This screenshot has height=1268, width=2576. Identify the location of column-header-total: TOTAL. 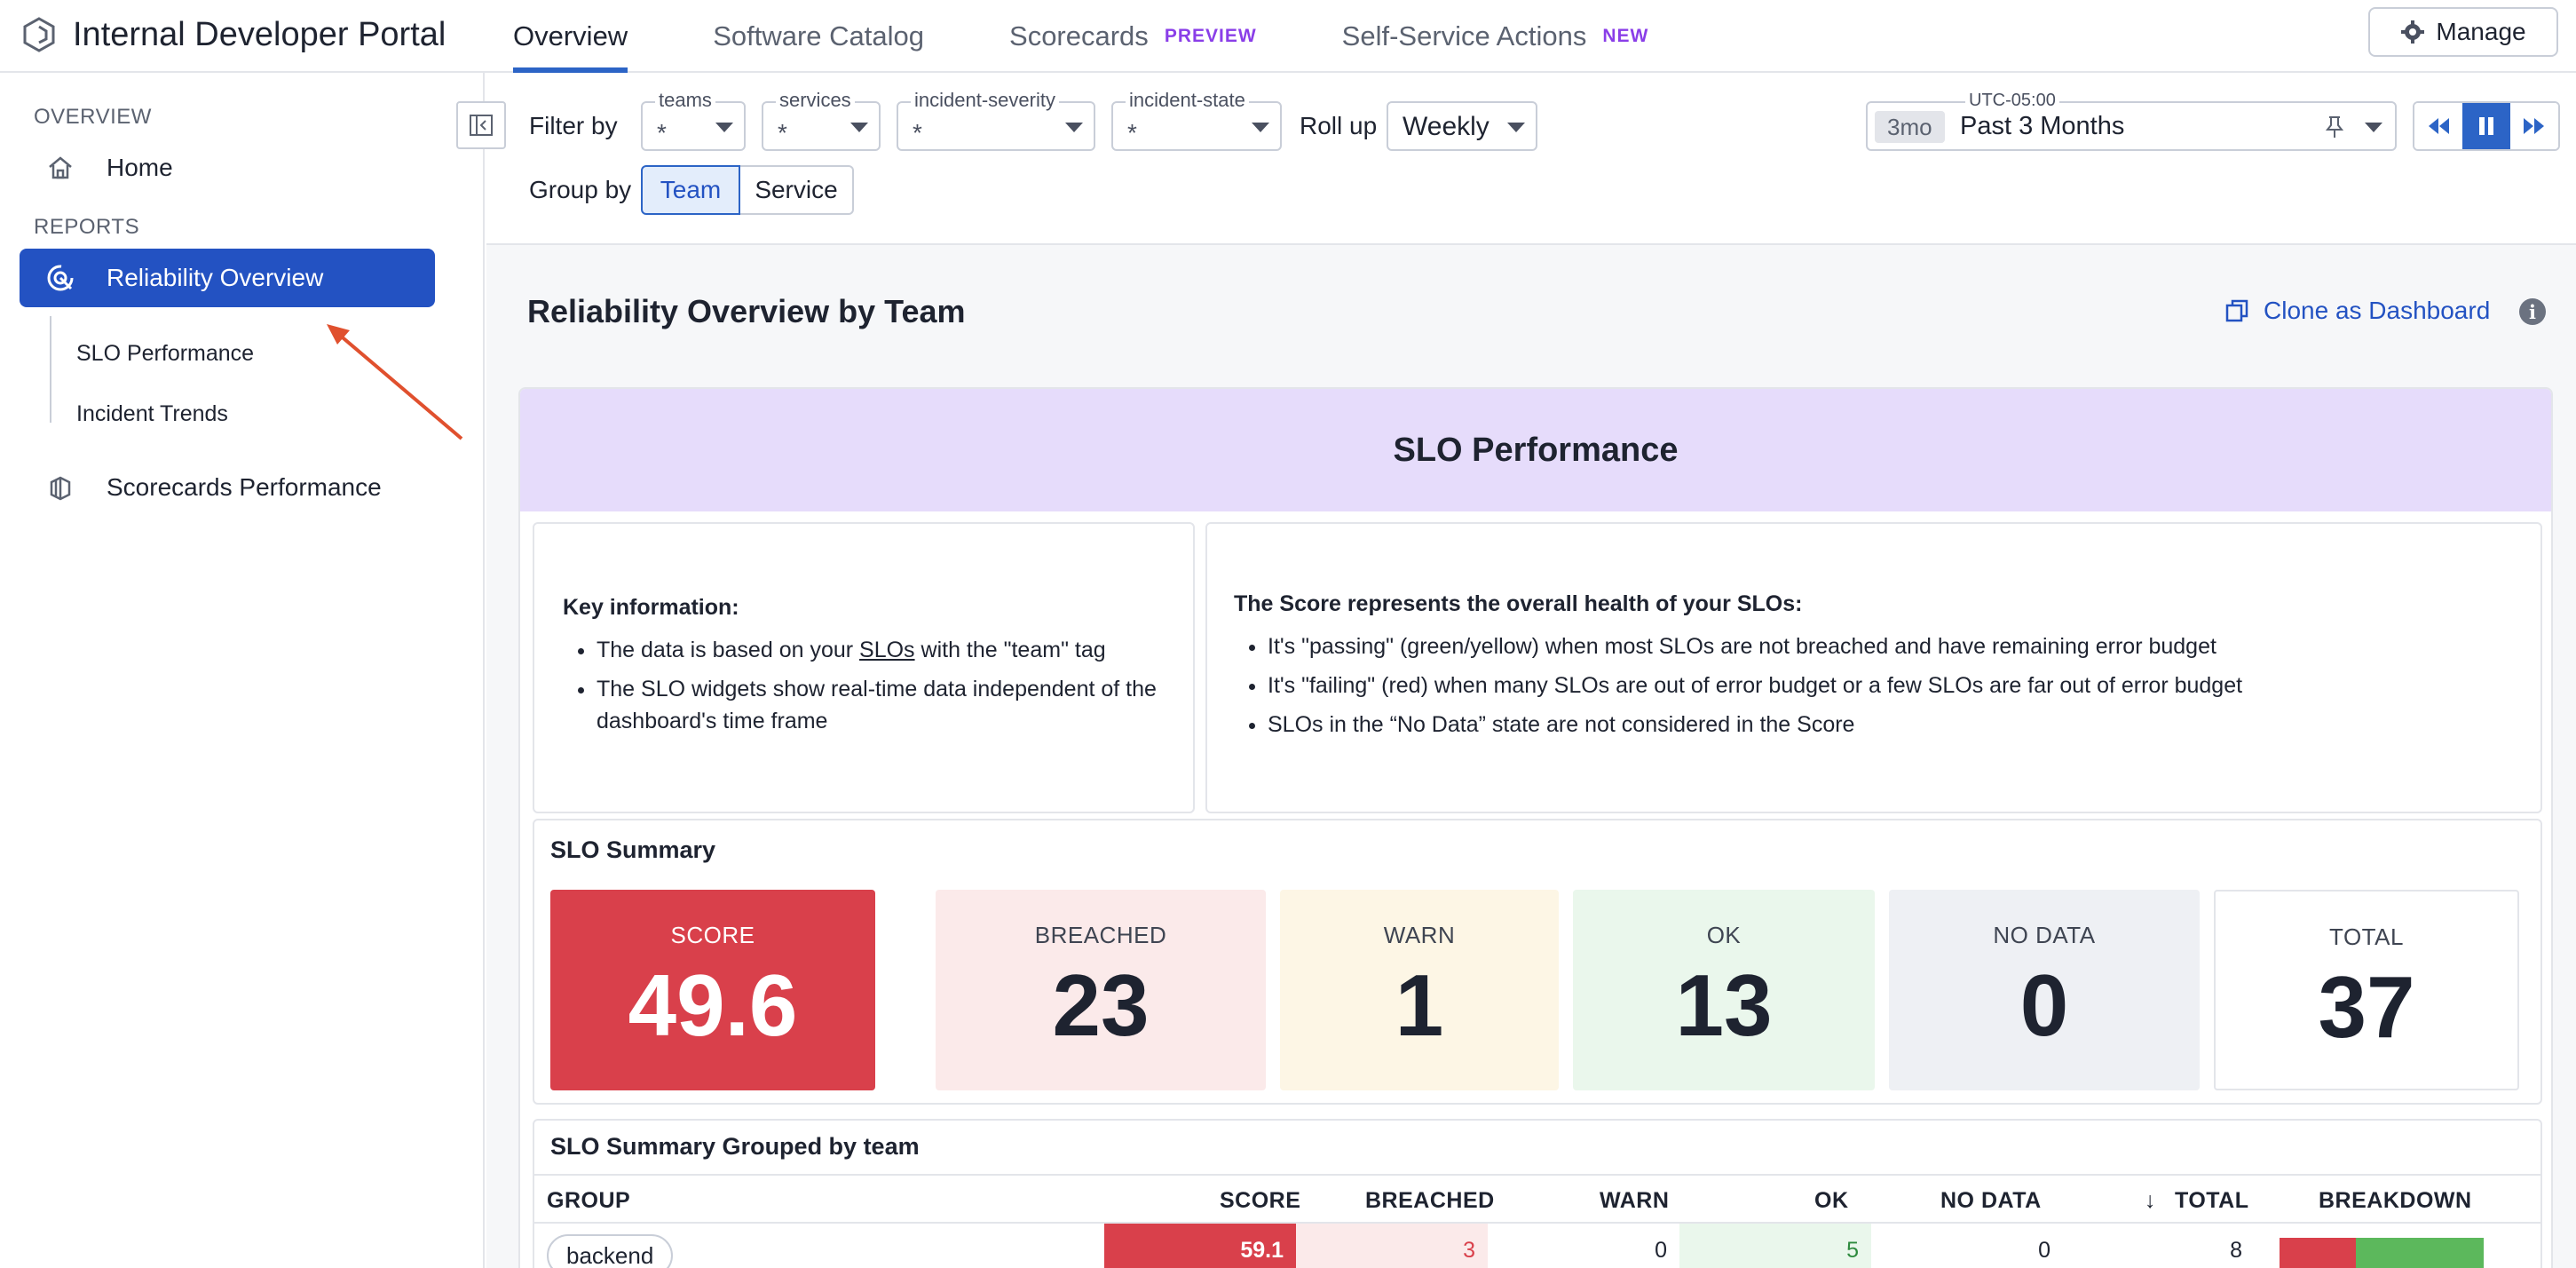
(2212, 1201).